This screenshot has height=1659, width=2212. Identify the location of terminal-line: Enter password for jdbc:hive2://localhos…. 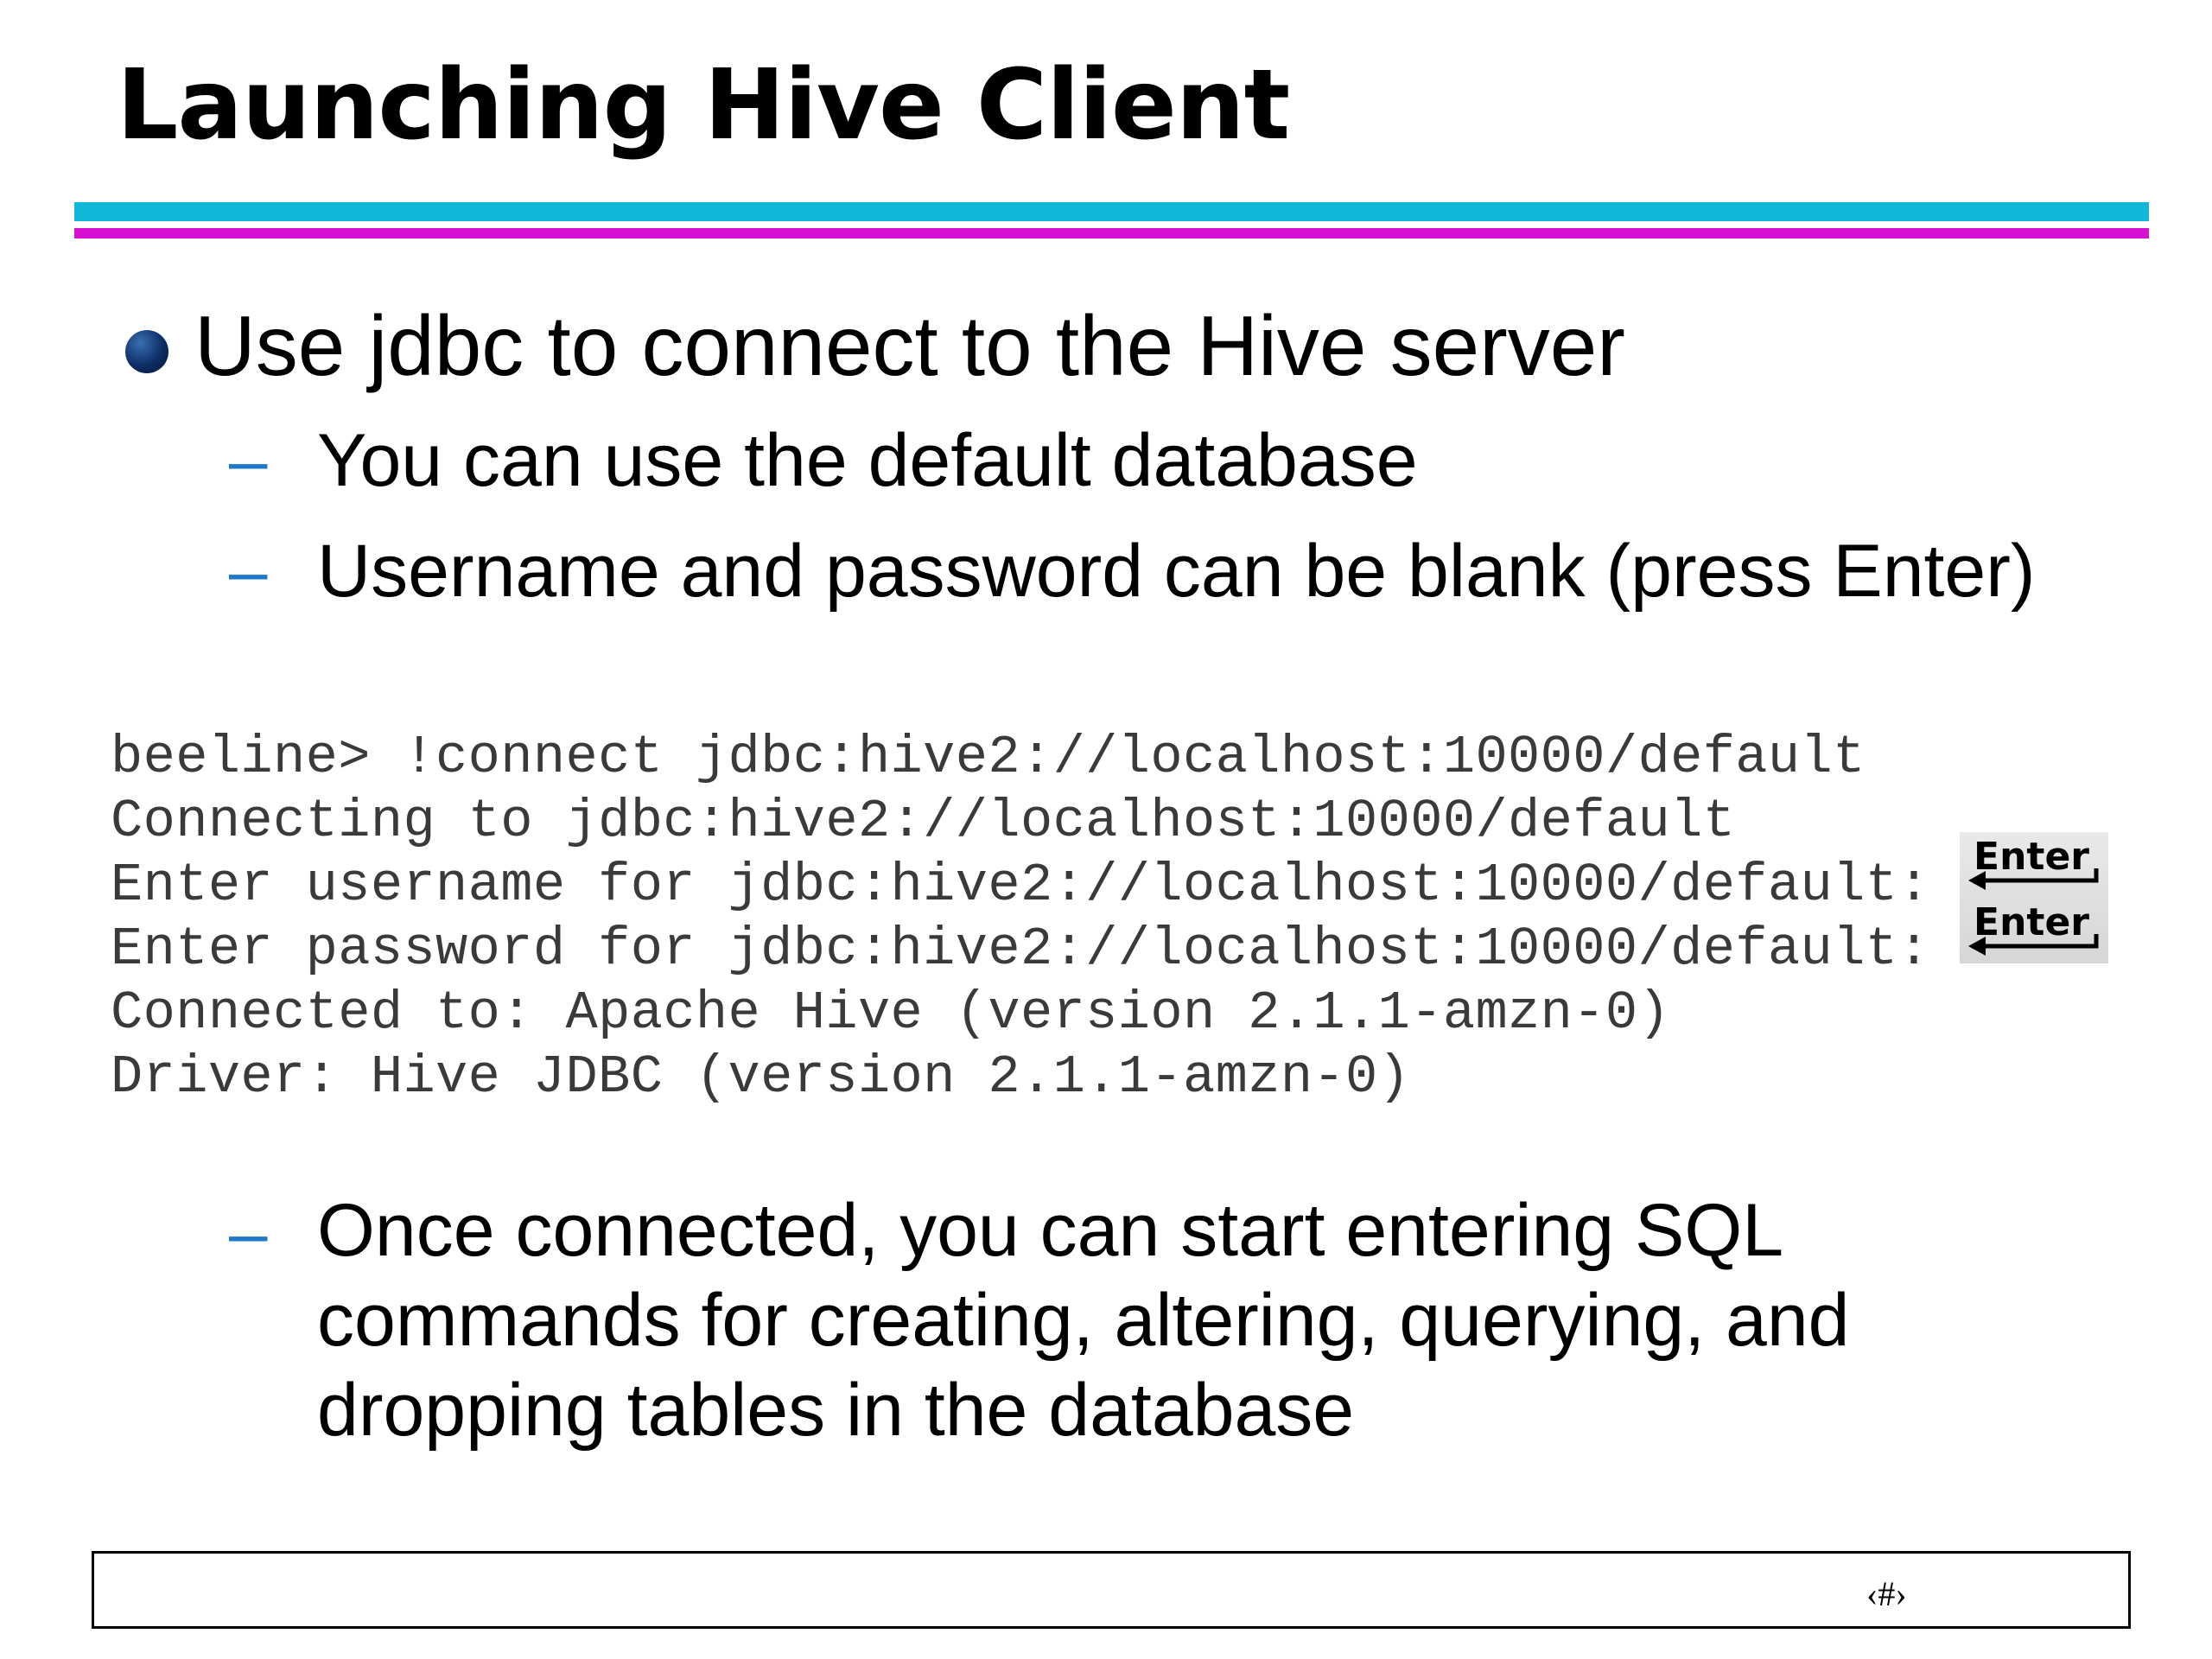
(1021, 949).